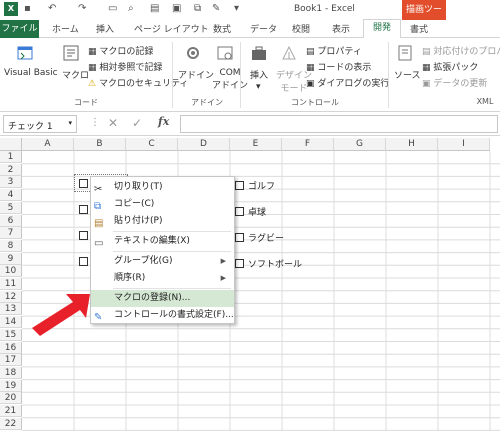 The height and width of the screenshot is (431, 500). What do you see at coordinates (11, 398) in the screenshot?
I see `row-header-20: 20` at bounding box center [11, 398].